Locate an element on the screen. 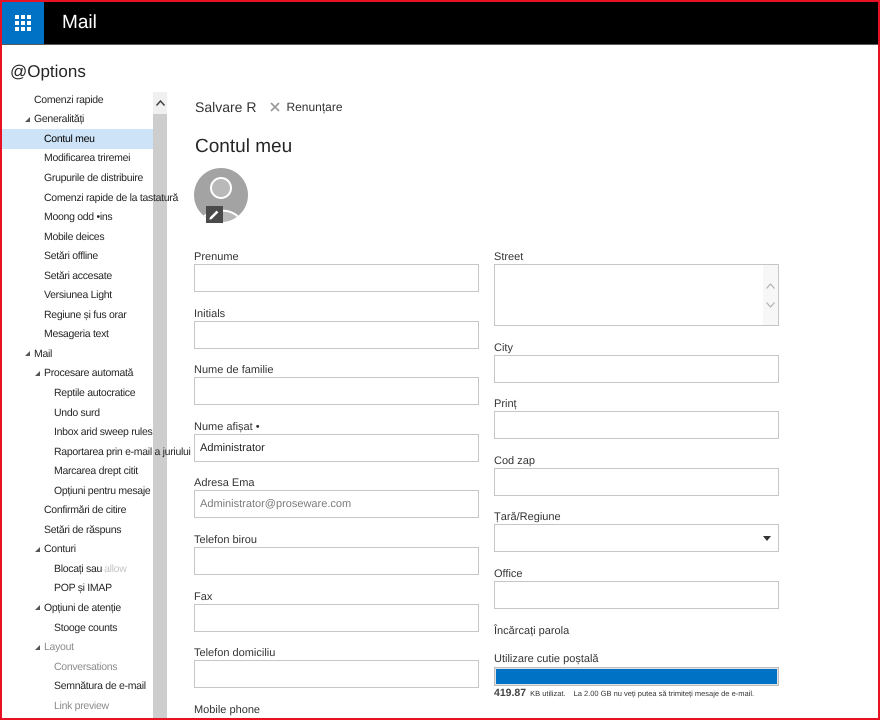 The height and width of the screenshot is (720, 880). field-label: Initials is located at coordinates (210, 313).